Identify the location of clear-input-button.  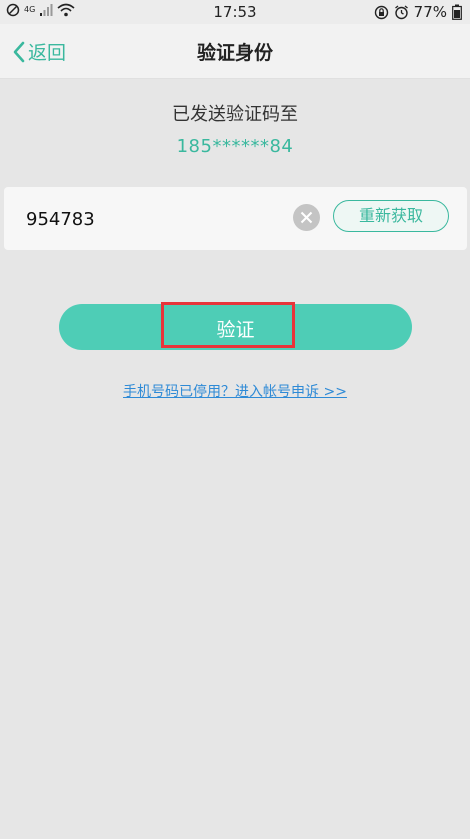
(306, 217).